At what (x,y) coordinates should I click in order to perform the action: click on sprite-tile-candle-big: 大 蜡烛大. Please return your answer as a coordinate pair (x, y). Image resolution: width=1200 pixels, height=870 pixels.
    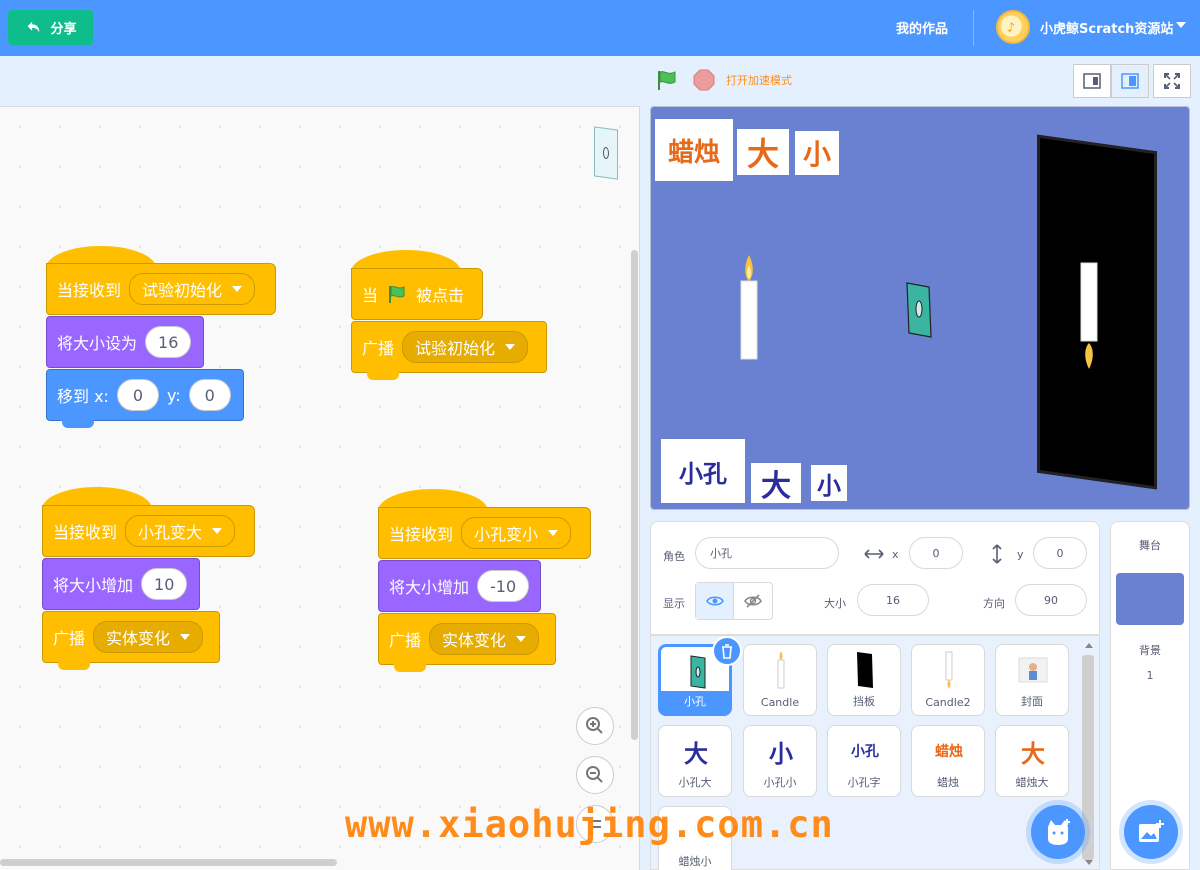
    Looking at the image, I should click on (1032, 761).